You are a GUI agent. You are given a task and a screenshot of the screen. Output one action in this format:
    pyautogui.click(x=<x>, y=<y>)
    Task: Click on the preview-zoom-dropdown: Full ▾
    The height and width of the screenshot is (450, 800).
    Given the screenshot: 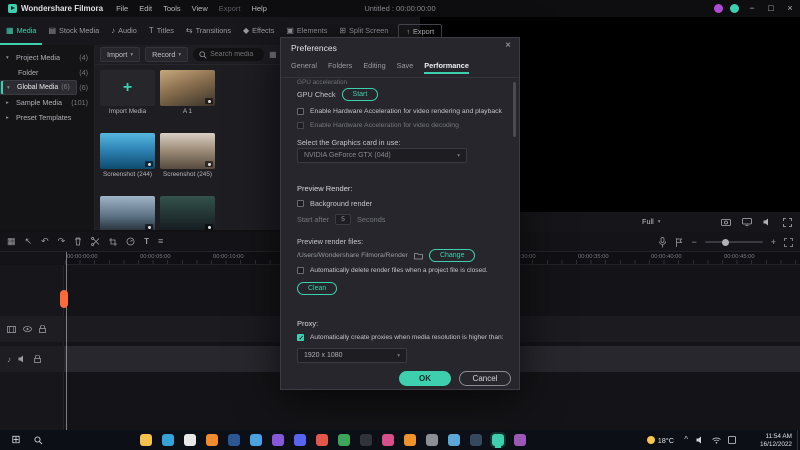 What is the action you would take?
    pyautogui.click(x=651, y=221)
    